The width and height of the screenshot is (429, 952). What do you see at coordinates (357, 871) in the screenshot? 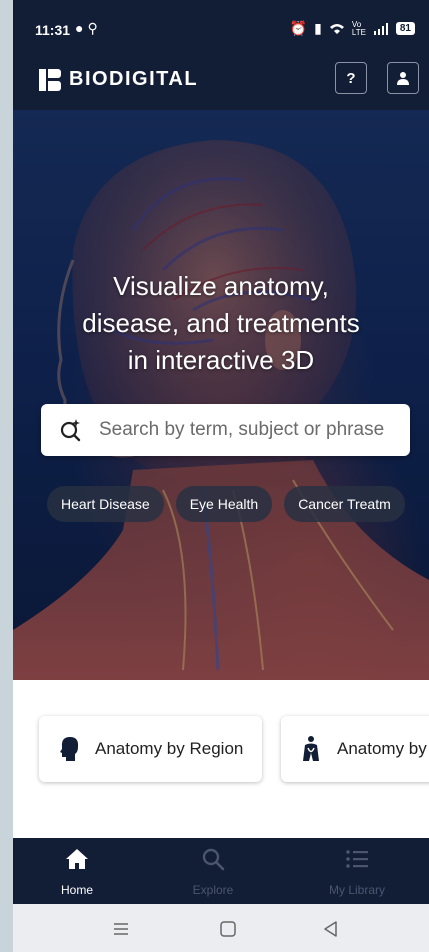
I see `nav-my-library: My Library` at bounding box center [357, 871].